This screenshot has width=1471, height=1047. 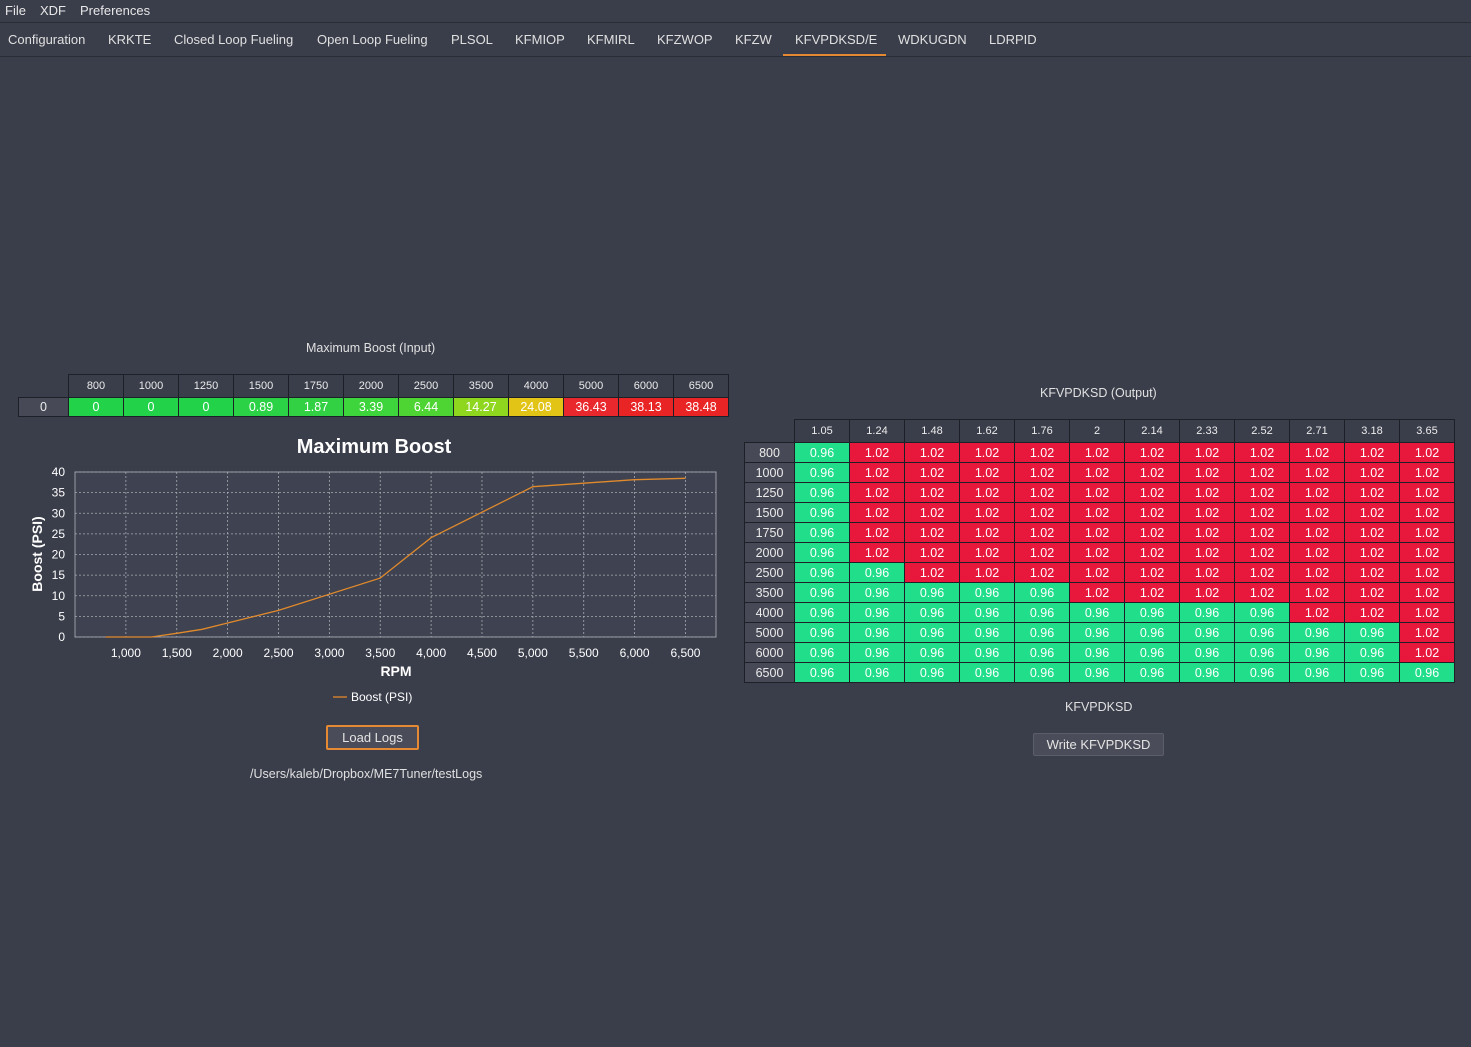 What do you see at coordinates (753, 44) in the screenshot?
I see `tab-kfzw: KFZW` at bounding box center [753, 44].